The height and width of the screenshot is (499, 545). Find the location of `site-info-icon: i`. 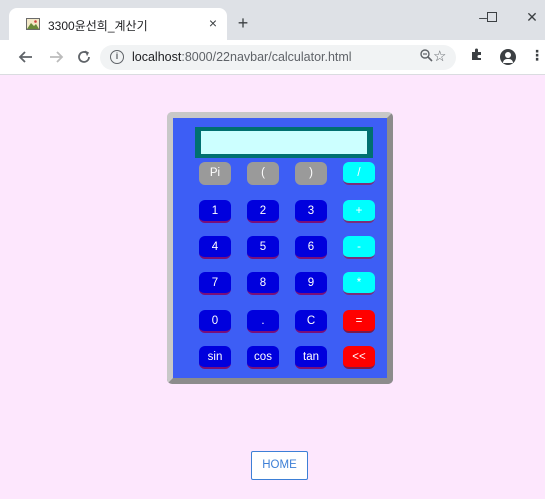

site-info-icon: i is located at coordinates (117, 57).